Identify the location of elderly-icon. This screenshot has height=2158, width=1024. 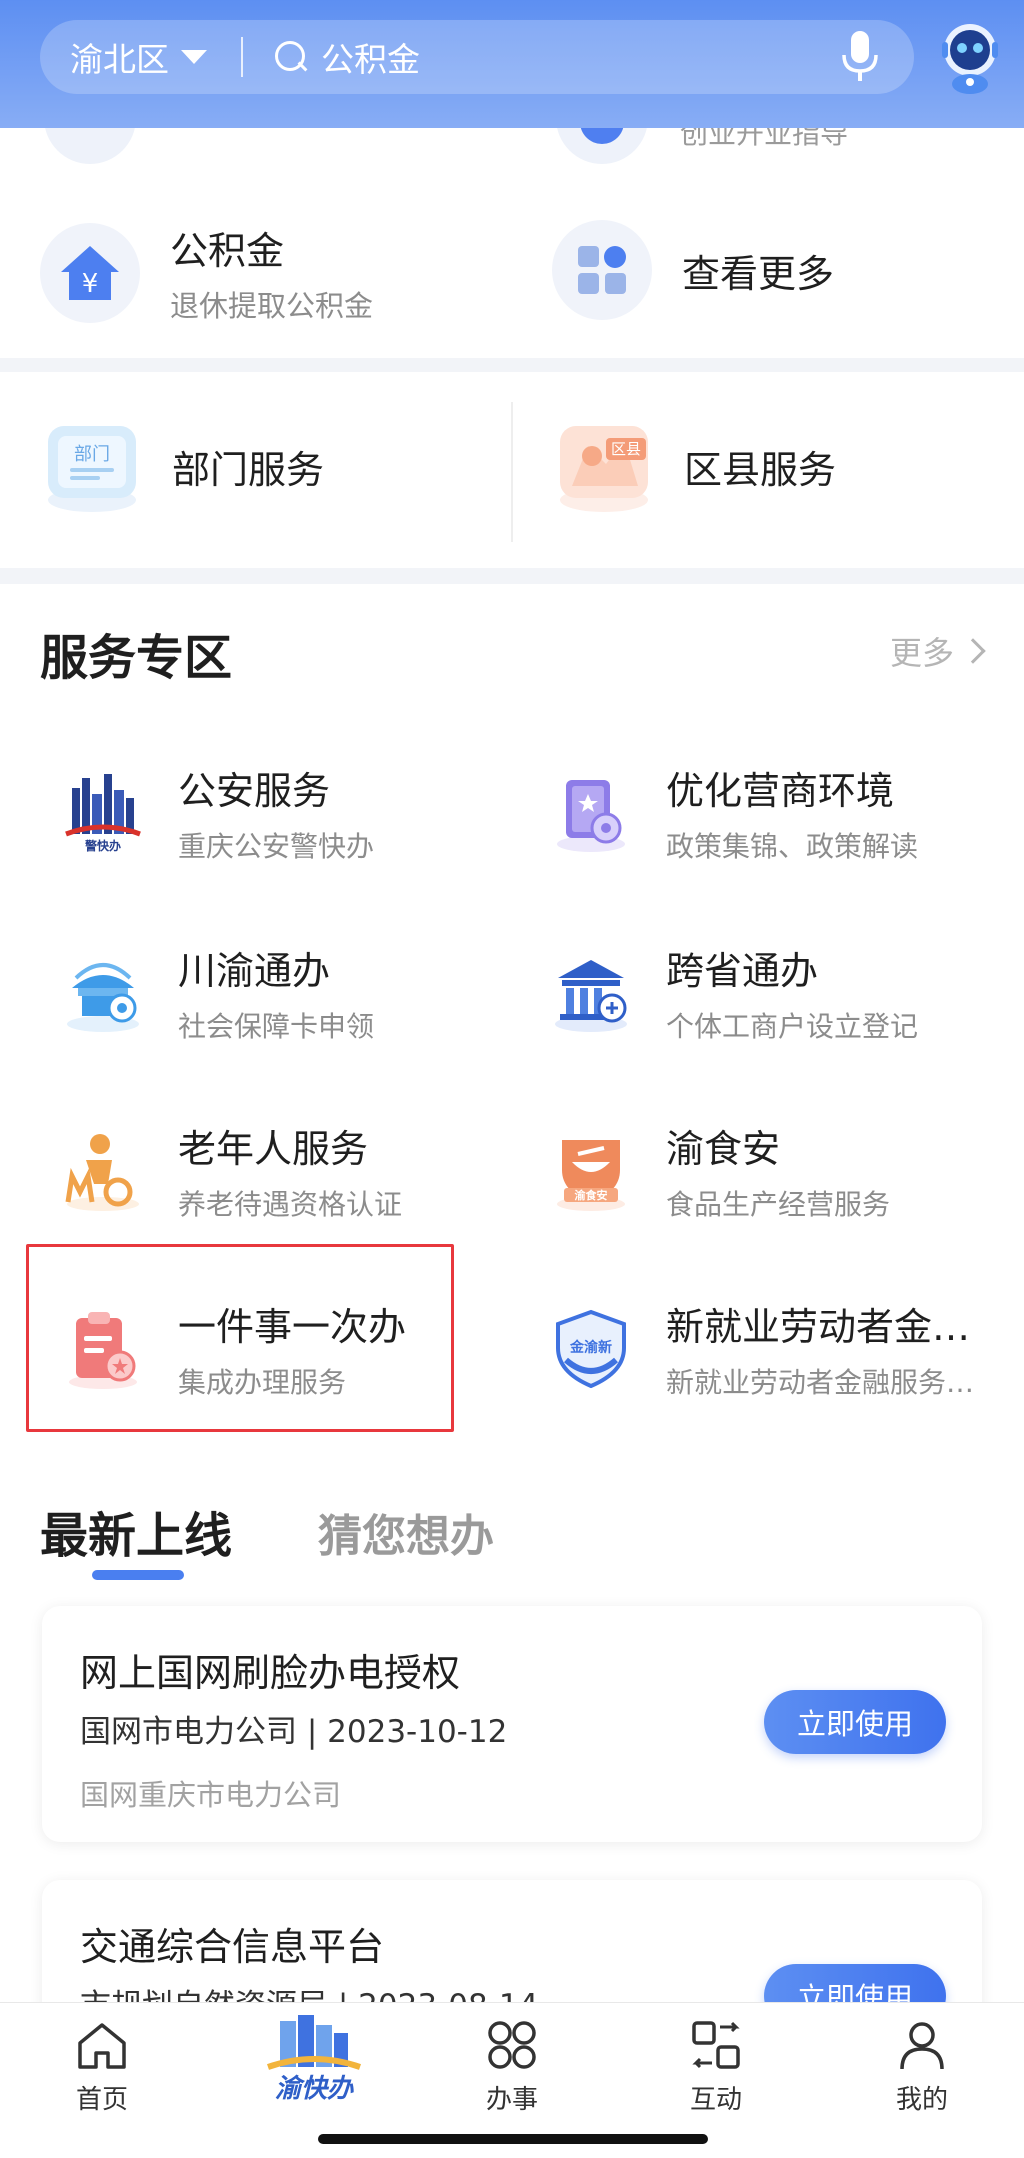
(102, 1172).